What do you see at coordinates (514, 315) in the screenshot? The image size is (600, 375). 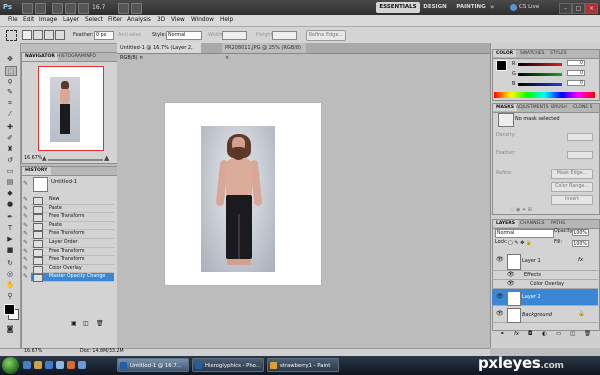 I see `background-thumbnail` at bounding box center [514, 315].